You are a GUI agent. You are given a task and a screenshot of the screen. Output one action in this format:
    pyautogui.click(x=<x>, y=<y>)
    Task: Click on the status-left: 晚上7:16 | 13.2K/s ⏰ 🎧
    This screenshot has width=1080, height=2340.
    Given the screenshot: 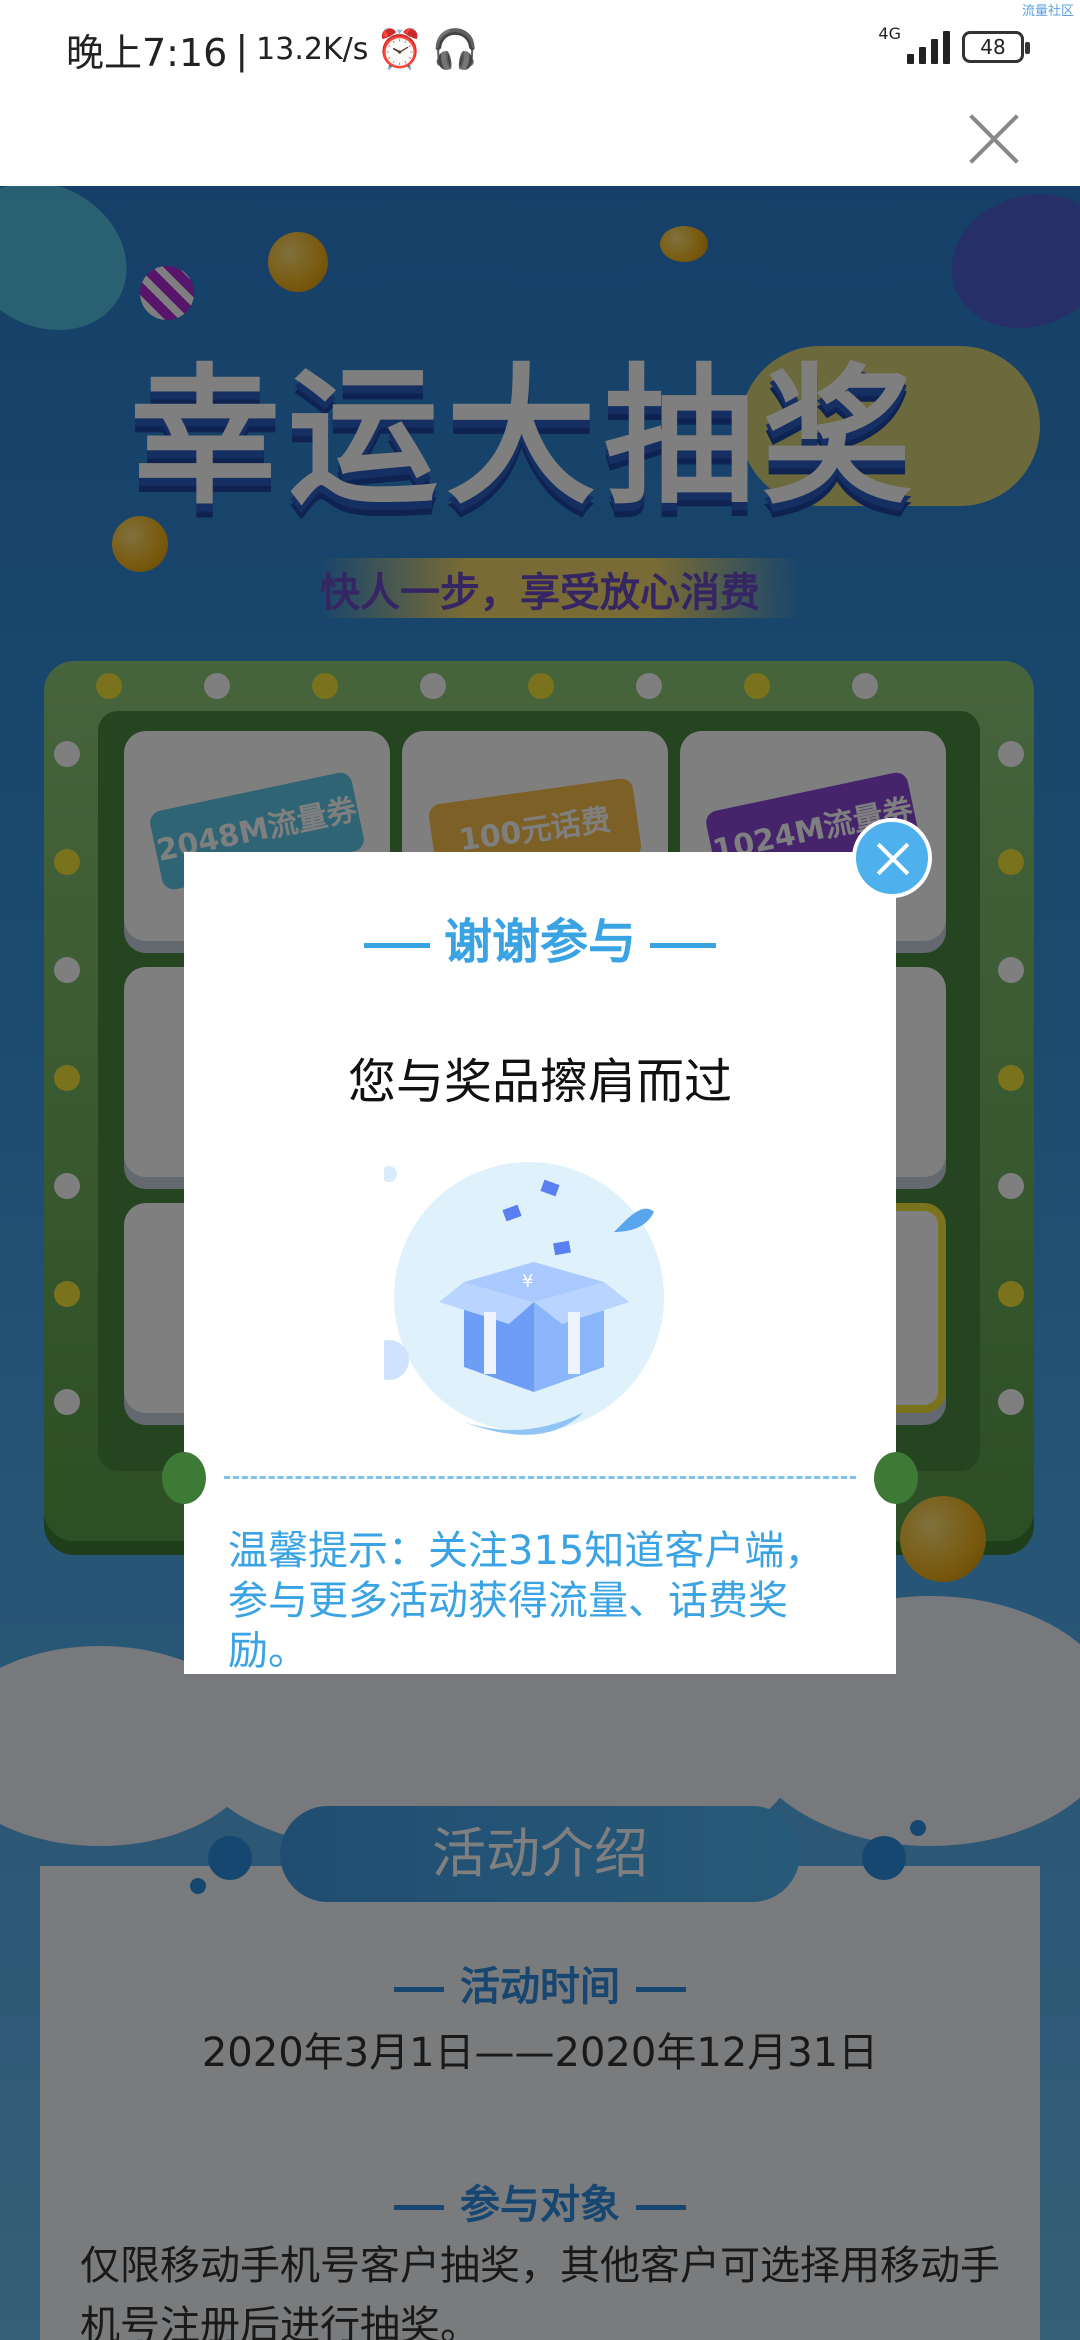 What is the action you would take?
    pyautogui.click(x=272, y=49)
    